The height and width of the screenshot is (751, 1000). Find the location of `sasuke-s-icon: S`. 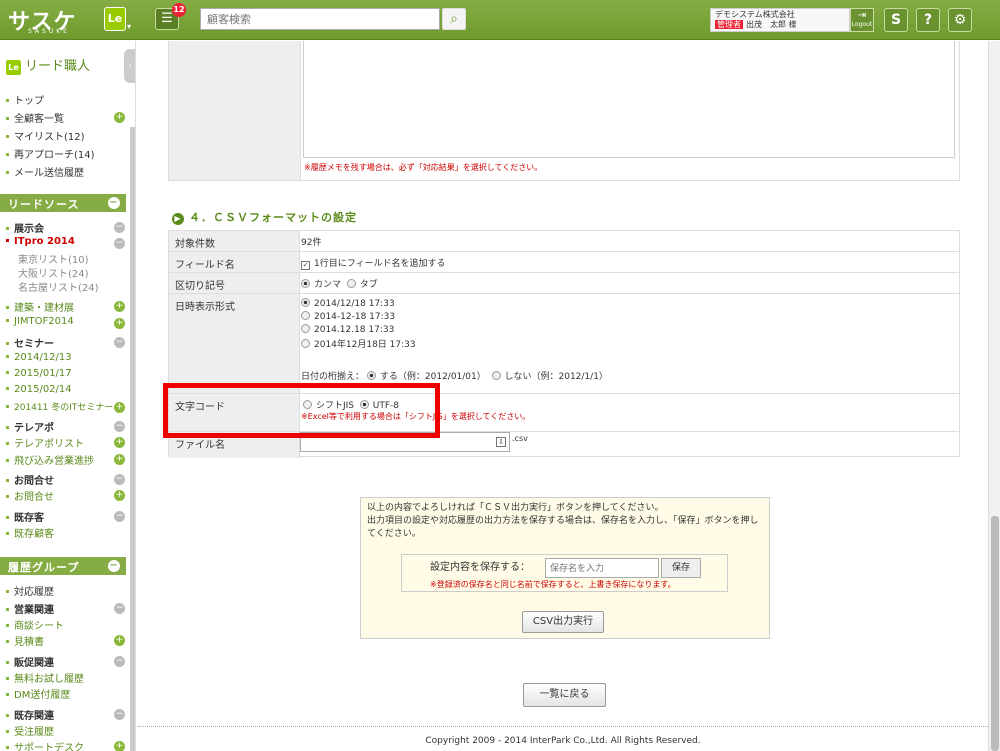

sasuke-s-icon: S is located at coordinates (896, 20).